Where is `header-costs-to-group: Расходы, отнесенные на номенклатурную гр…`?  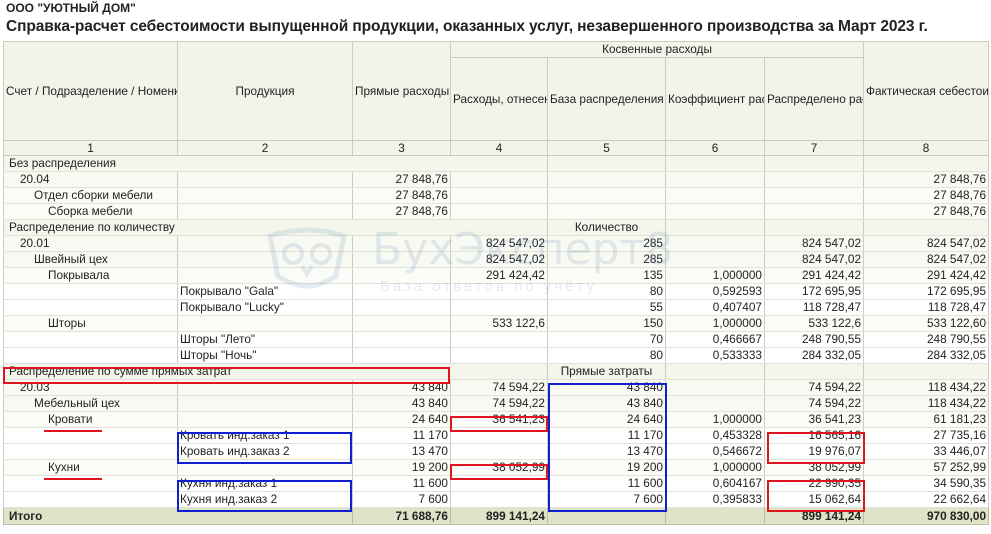
header-costs-to-group: Расходы, отнесенные на номенклатурную гр… is located at coordinates (499, 99).